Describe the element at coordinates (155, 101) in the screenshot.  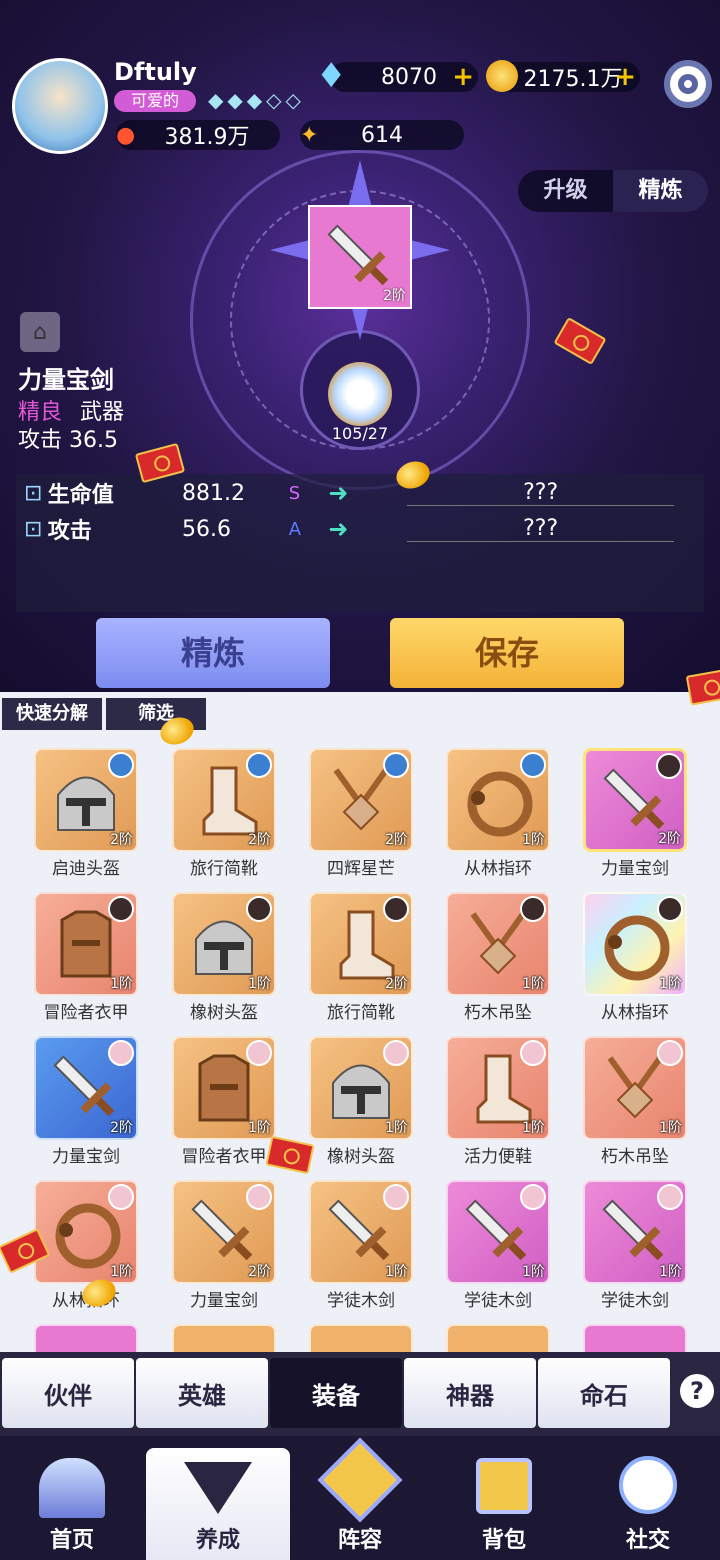
I see `player-title-badge: 可爱的` at that location.